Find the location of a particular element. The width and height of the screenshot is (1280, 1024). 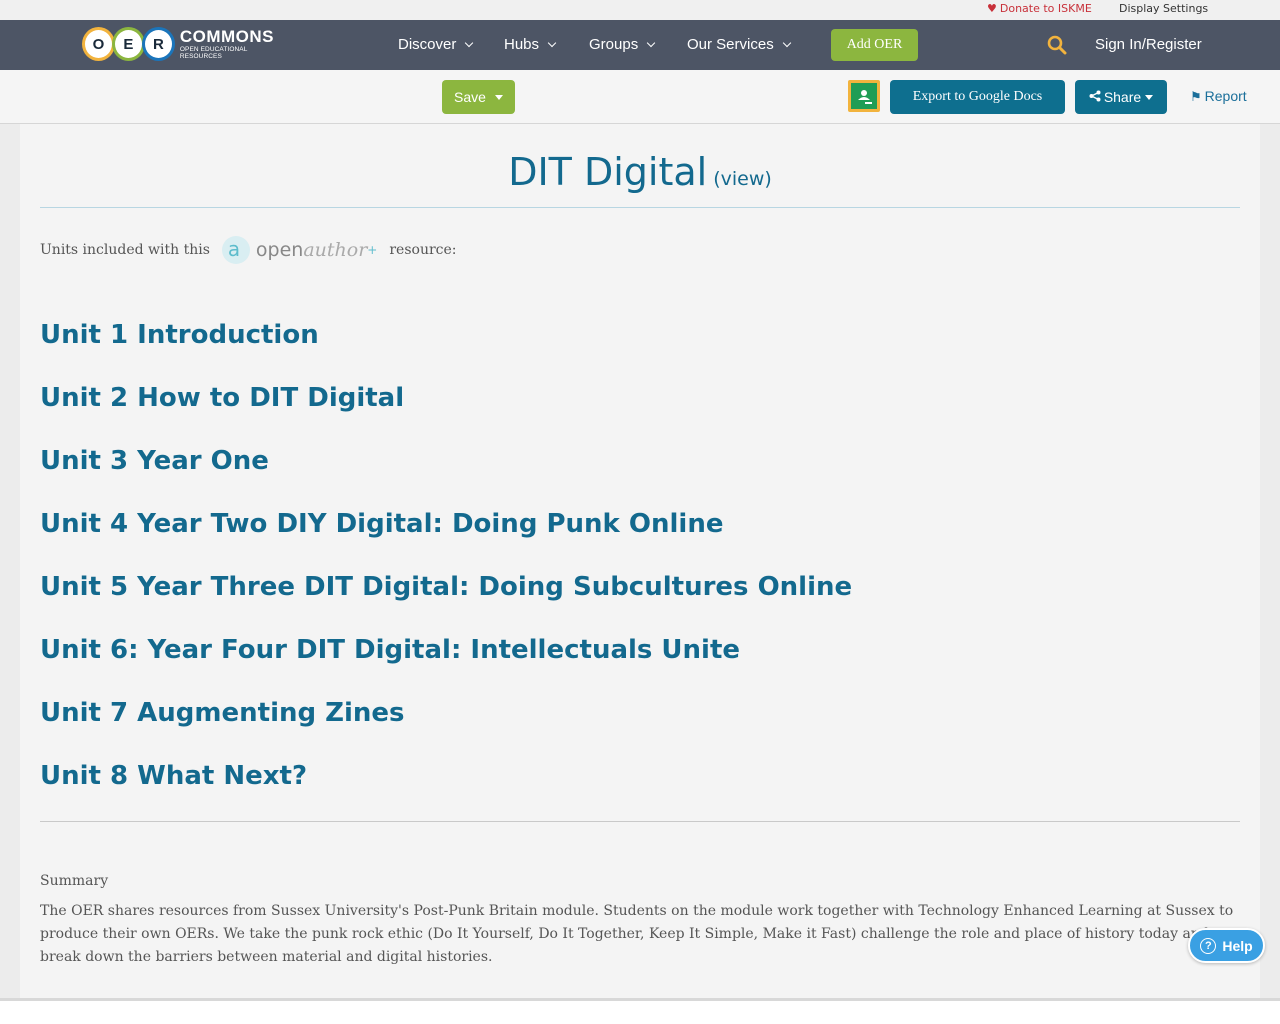

logo-letter-o: O is located at coordinates (98, 44).